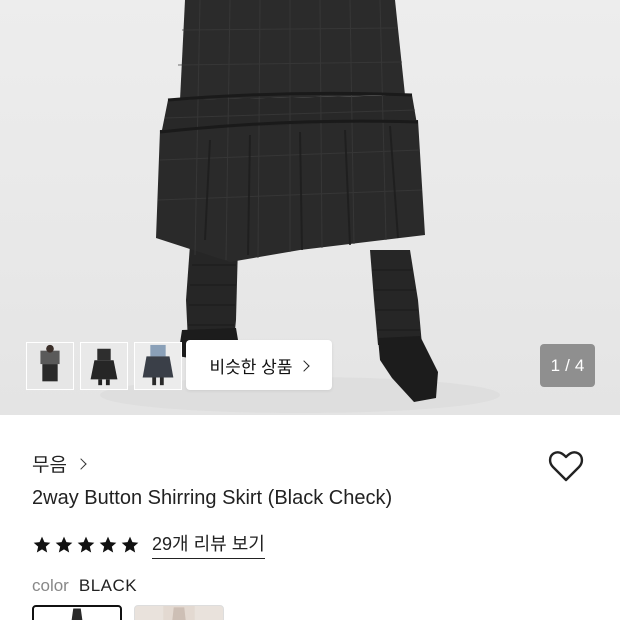 Image resolution: width=620 pixels, height=620 pixels. I want to click on color-label: color, so click(50, 585).